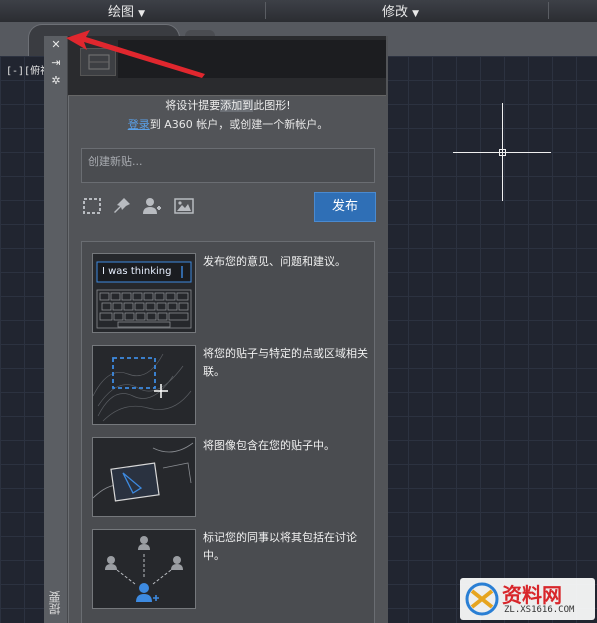  Describe the element at coordinates (144, 385) in the screenshot. I see `tip-link-area-illustration` at that location.